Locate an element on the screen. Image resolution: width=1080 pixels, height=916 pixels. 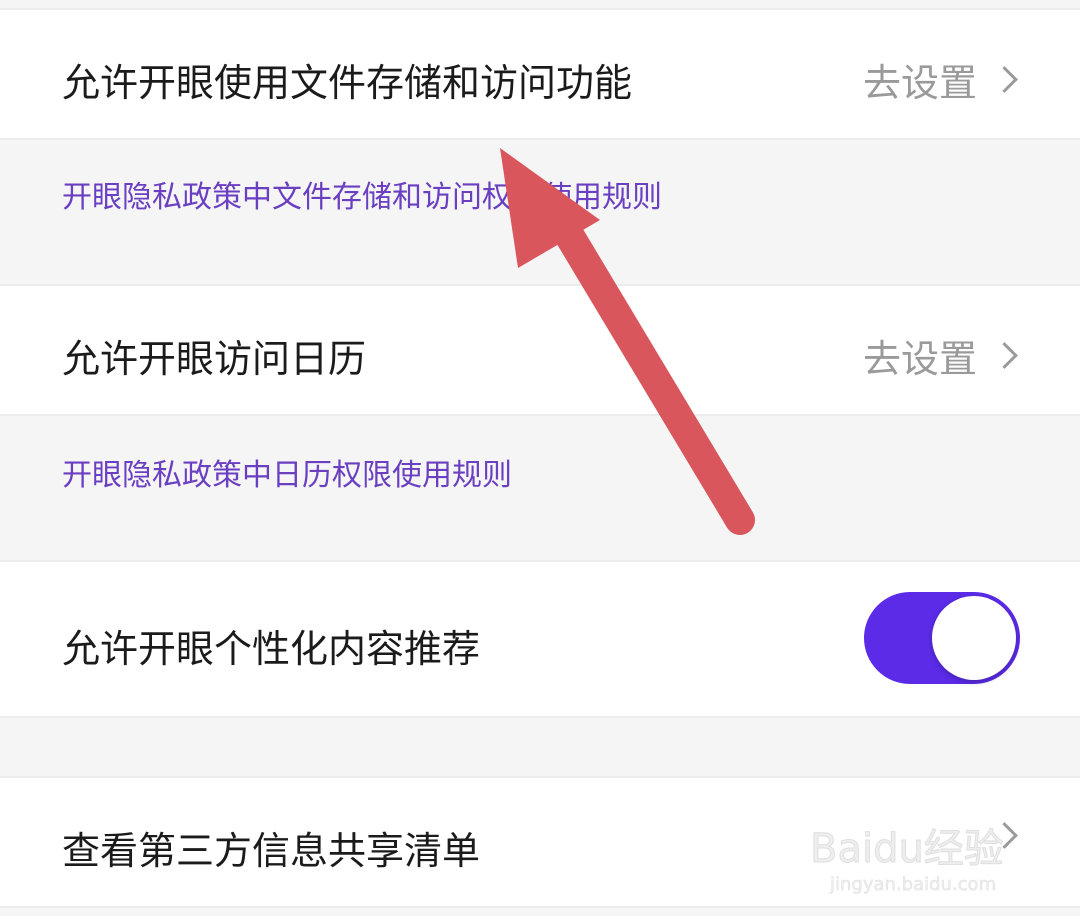
file-storage-settings-button: 去设置 is located at coordinates (941, 79).